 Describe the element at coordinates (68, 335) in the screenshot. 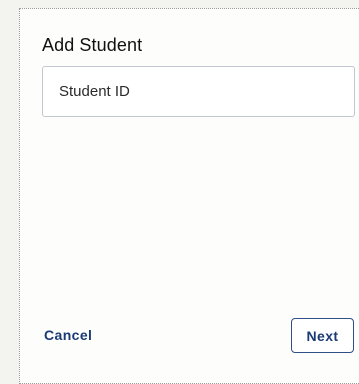

I see `cancel-button: Cancel` at that location.